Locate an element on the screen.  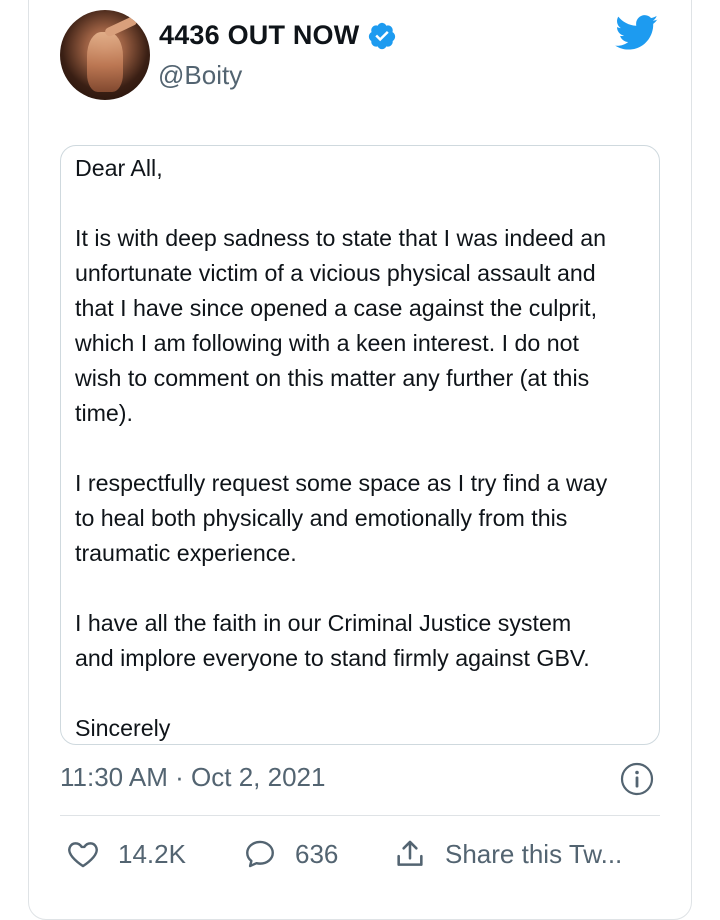
like-count: 14.2K is located at coordinates (152, 853).